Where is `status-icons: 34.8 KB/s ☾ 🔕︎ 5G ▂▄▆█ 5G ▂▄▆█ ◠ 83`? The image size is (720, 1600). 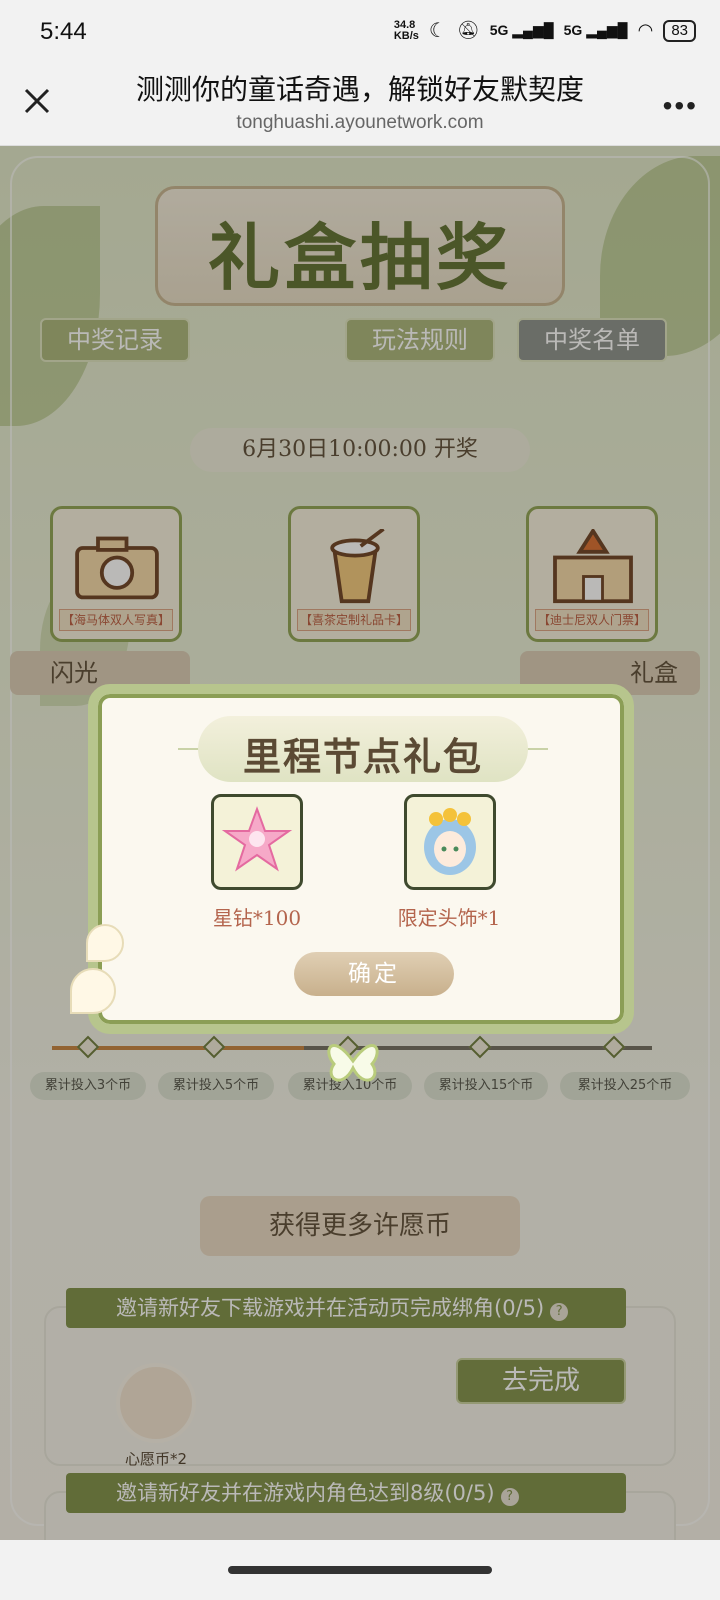
status-icons: 34.8 KB/s ☾ 🔕︎ 5G ▂▄▆█ 5G ▂▄▆█ ◠ 83 is located at coordinates (545, 30).